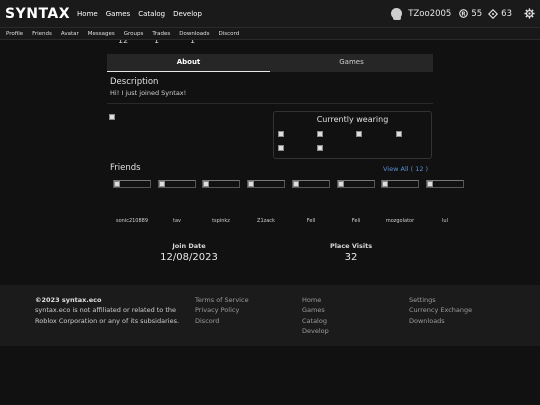 The height and width of the screenshot is (405, 540). I want to click on friend-name: sonic210889, so click(132, 221).